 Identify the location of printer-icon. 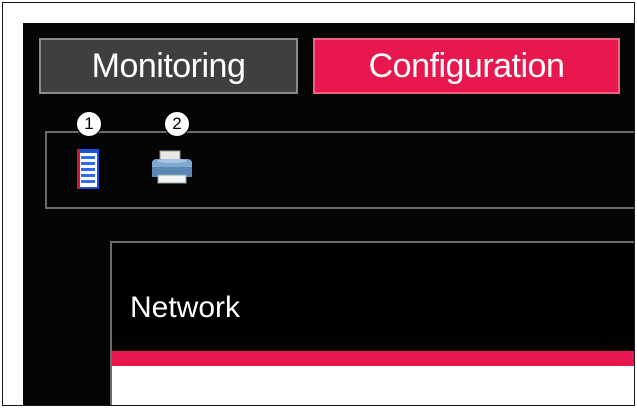
(172, 171).